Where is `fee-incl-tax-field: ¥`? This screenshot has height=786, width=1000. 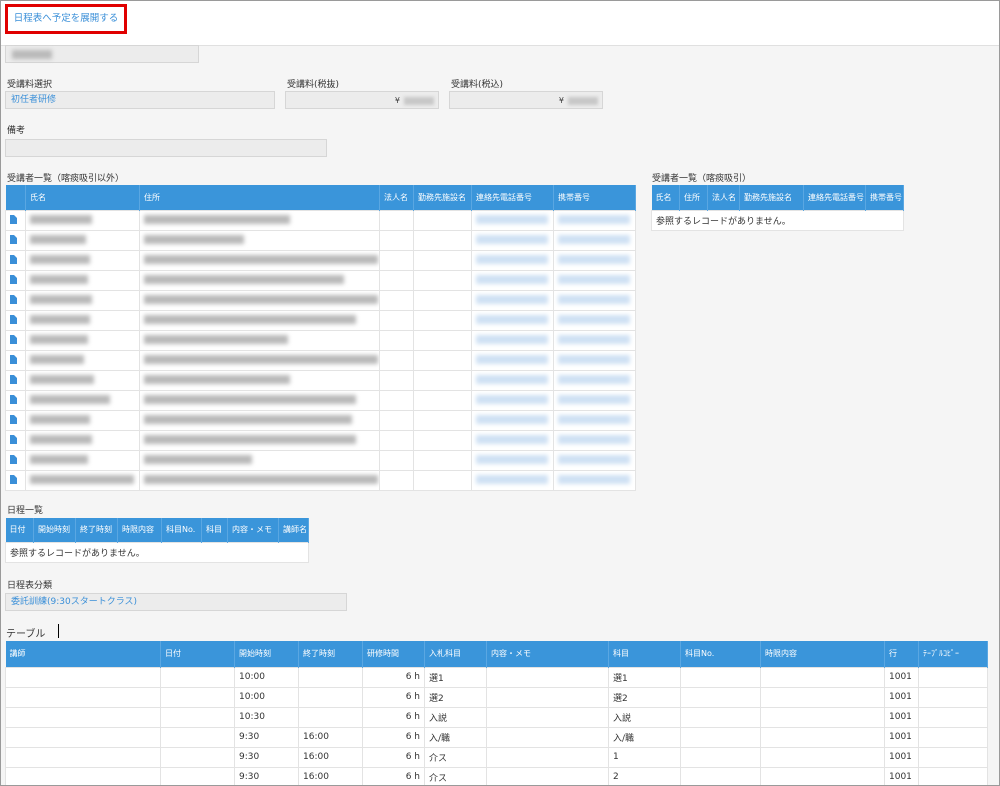 fee-incl-tax-field: ¥ is located at coordinates (526, 100).